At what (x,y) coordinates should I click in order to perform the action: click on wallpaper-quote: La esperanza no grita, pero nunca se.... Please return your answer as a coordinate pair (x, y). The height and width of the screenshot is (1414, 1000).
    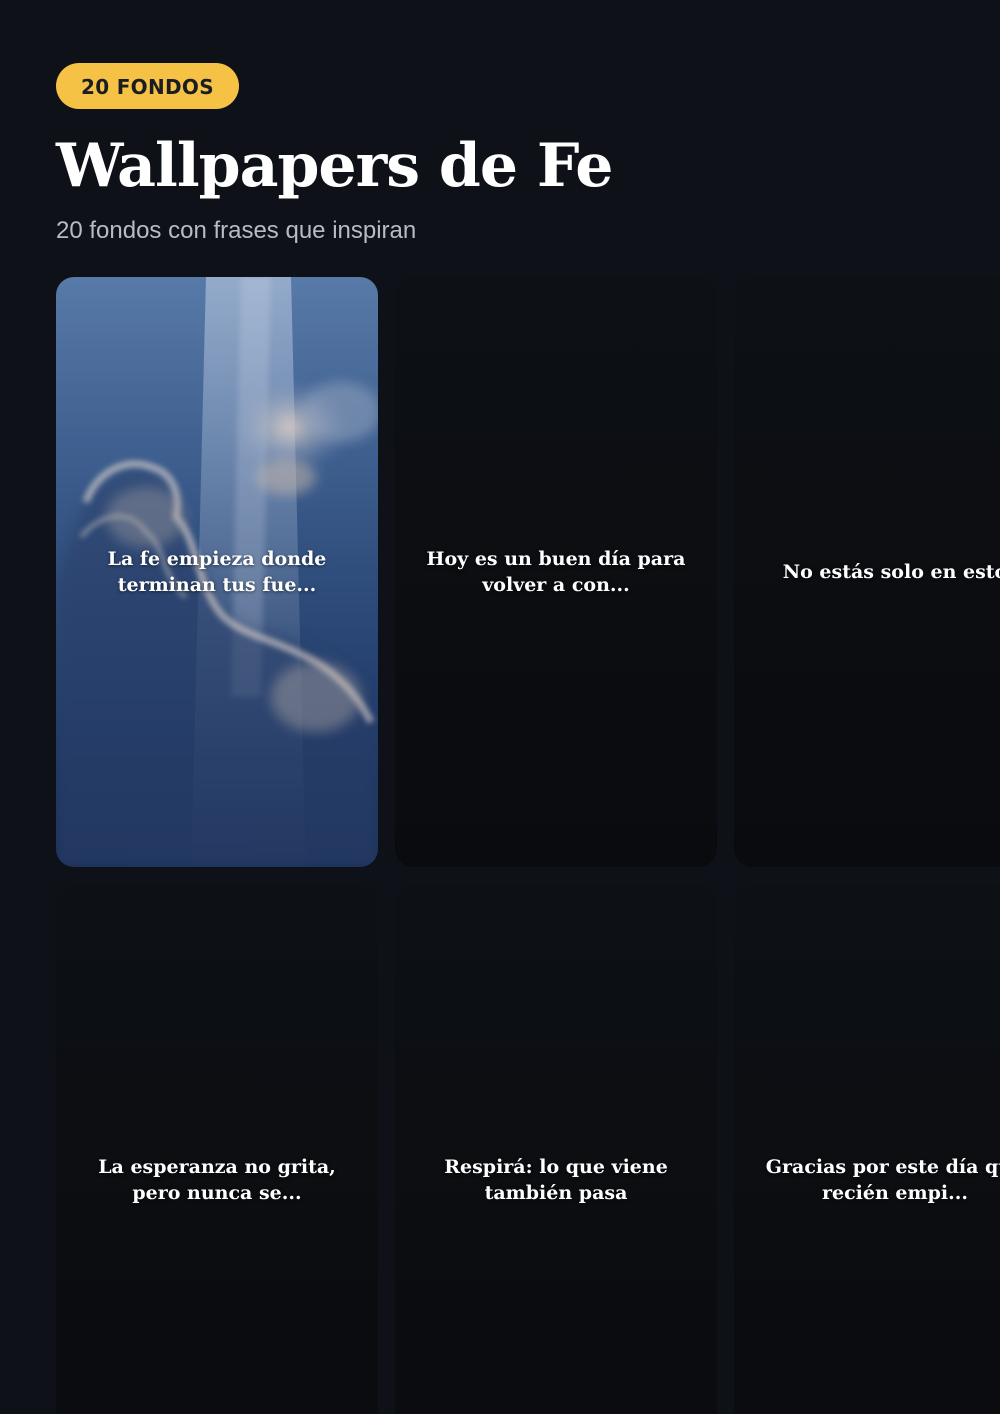
    Looking at the image, I should click on (217, 1180).